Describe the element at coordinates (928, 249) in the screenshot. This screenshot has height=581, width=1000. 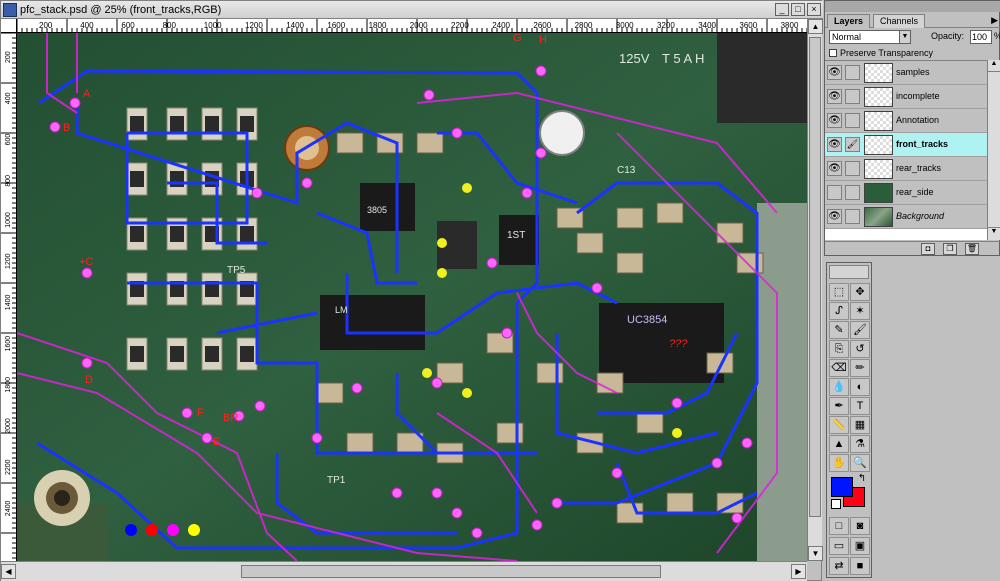
I see `layer-mask-button: ◘` at that location.